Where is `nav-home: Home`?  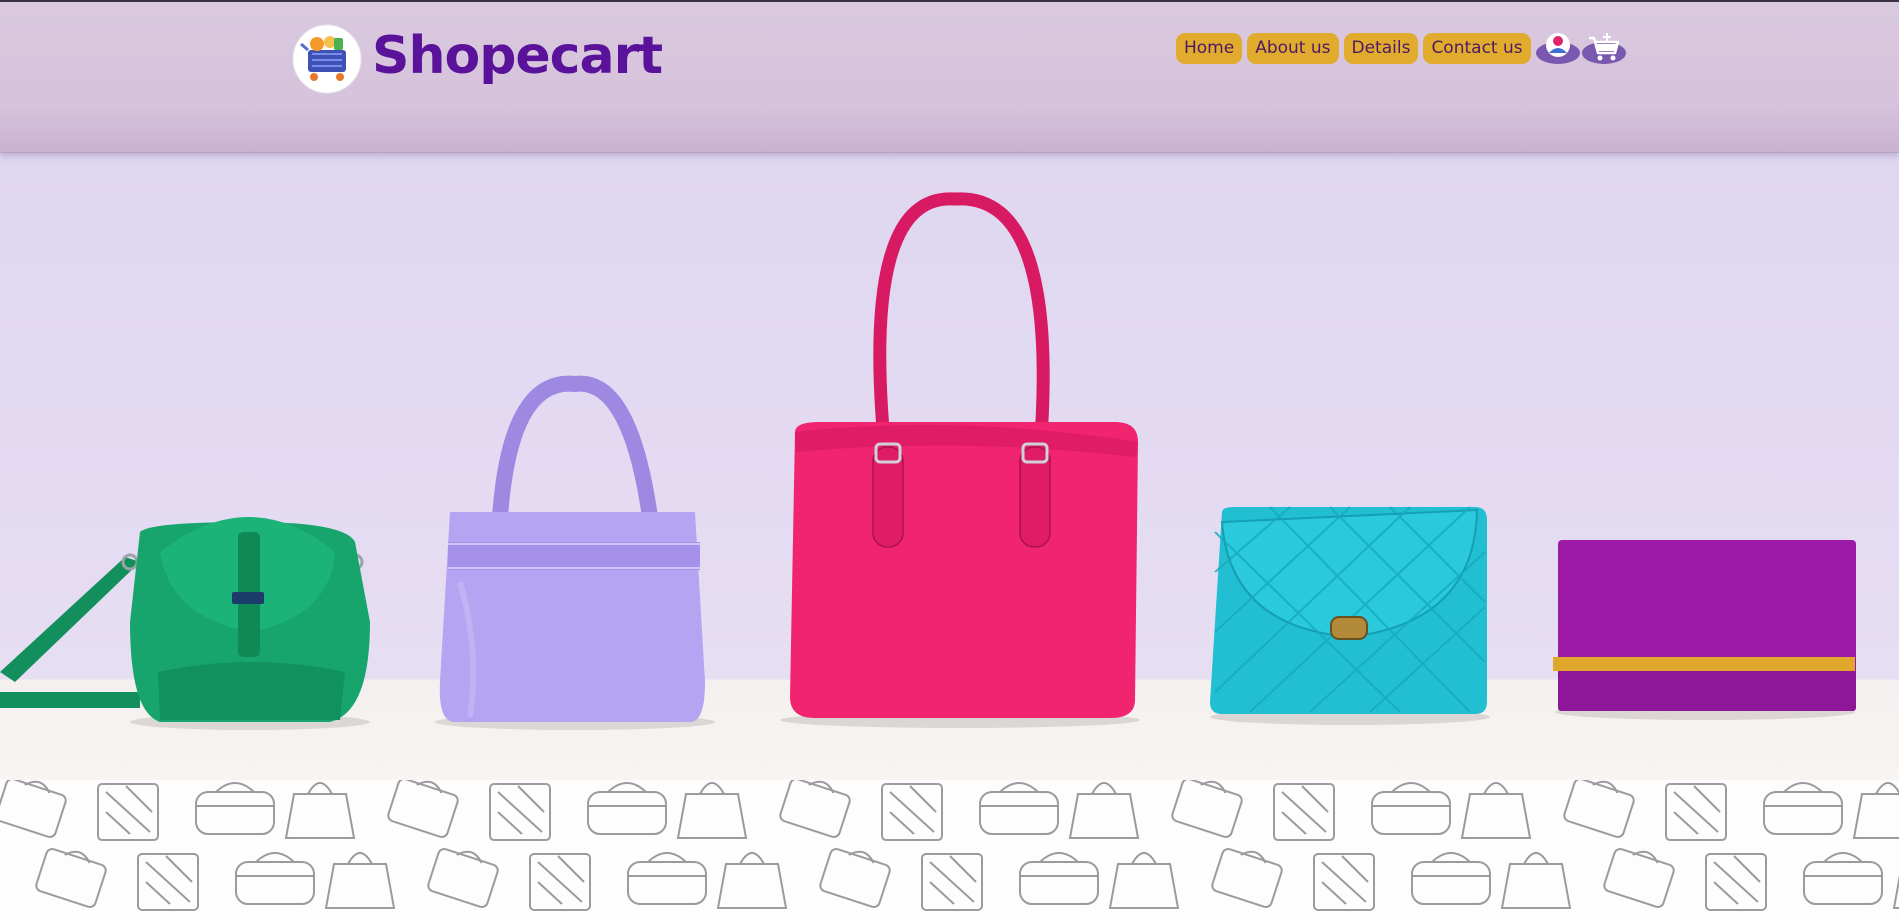 nav-home: Home is located at coordinates (1209, 48).